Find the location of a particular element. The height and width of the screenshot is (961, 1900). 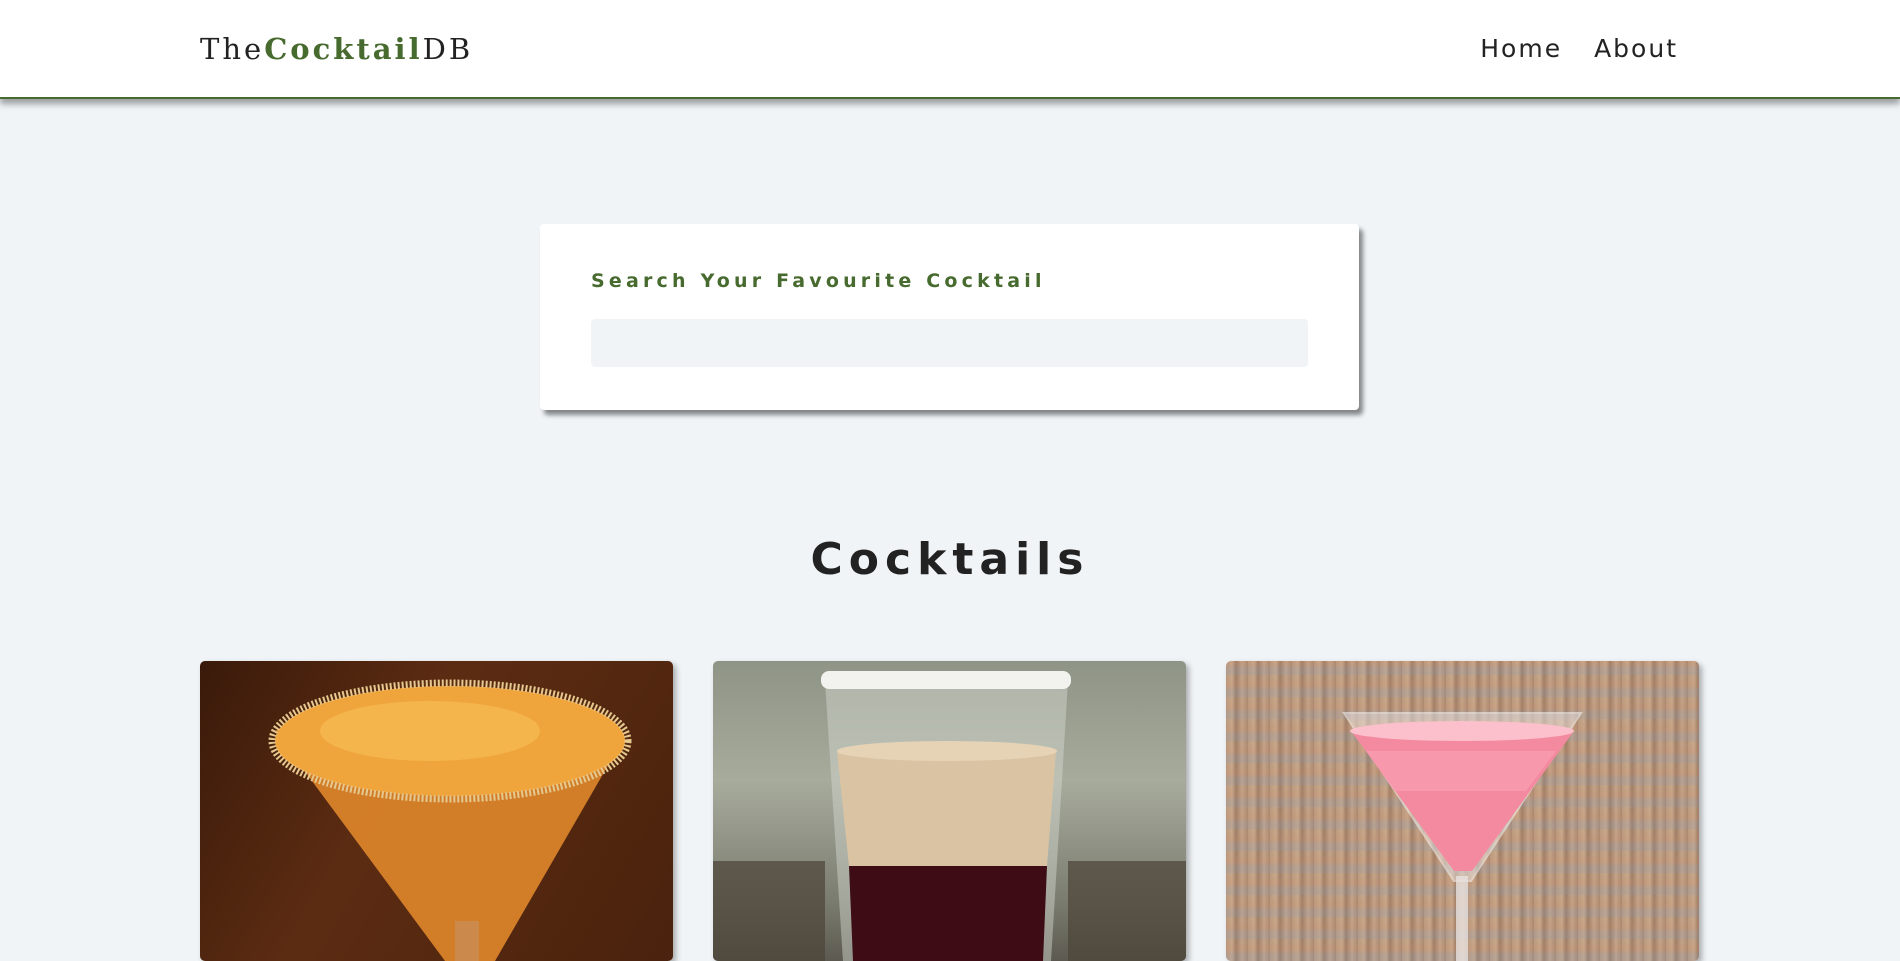

logo-accent: Cocktail is located at coordinates (343, 49).